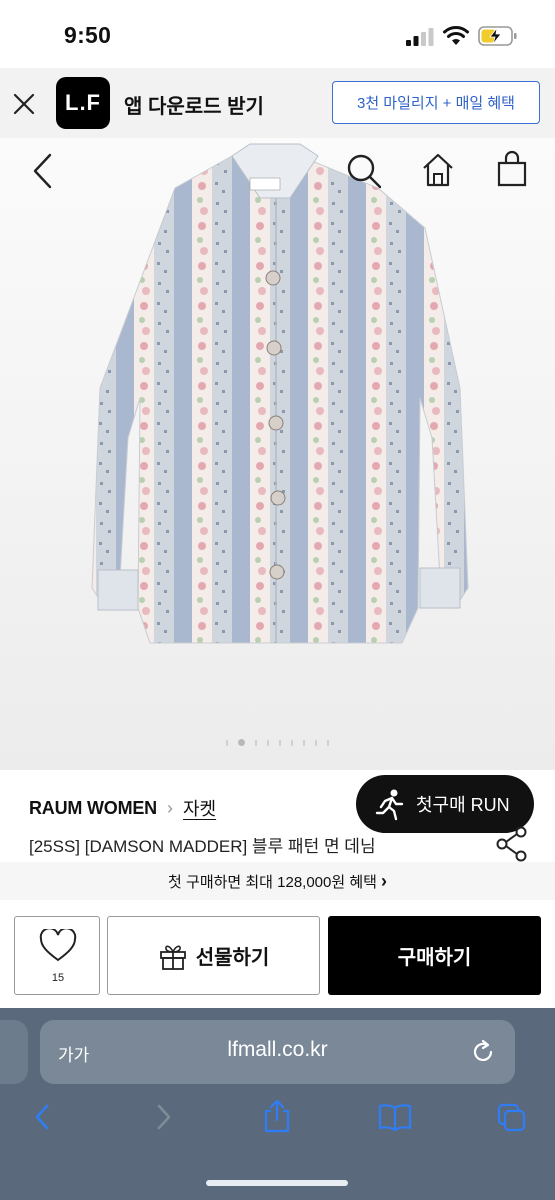  Describe the element at coordinates (277, 34) in the screenshot. I see `status-bar: 9:50` at that location.